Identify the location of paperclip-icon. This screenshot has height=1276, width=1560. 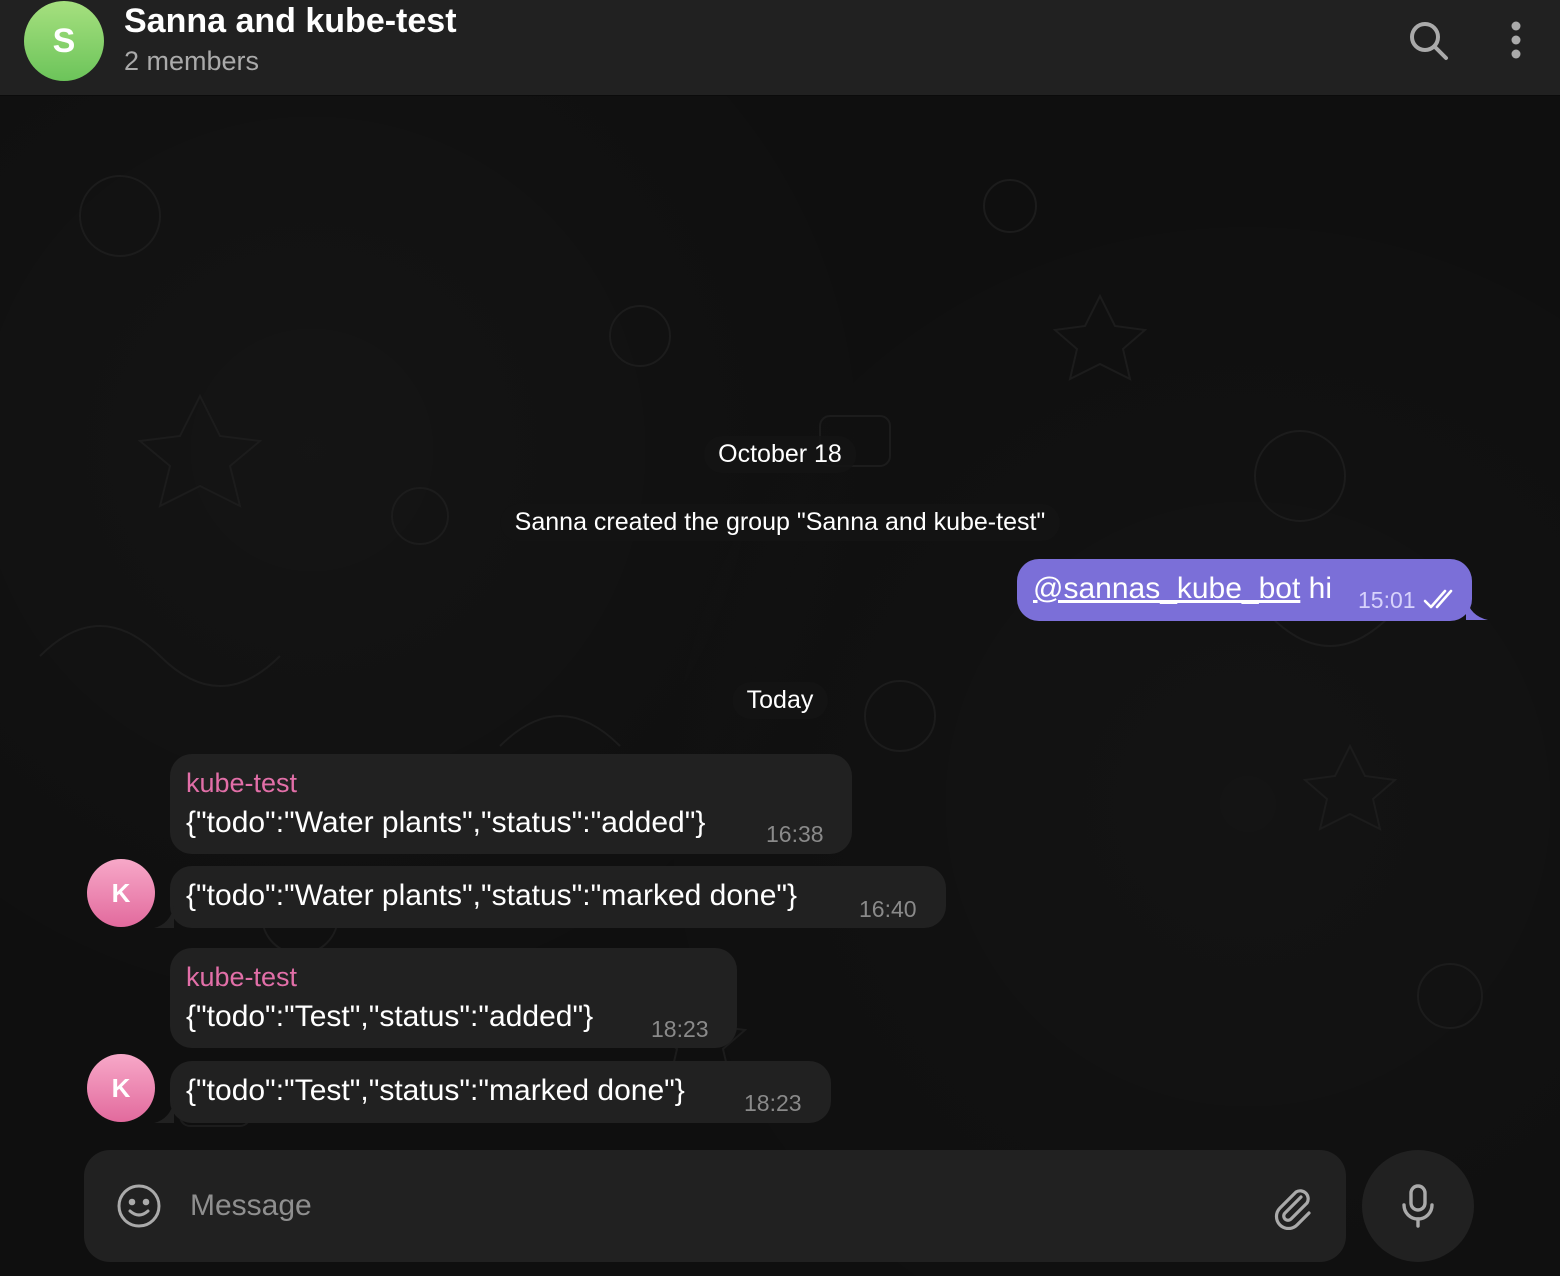
(1292, 1206).